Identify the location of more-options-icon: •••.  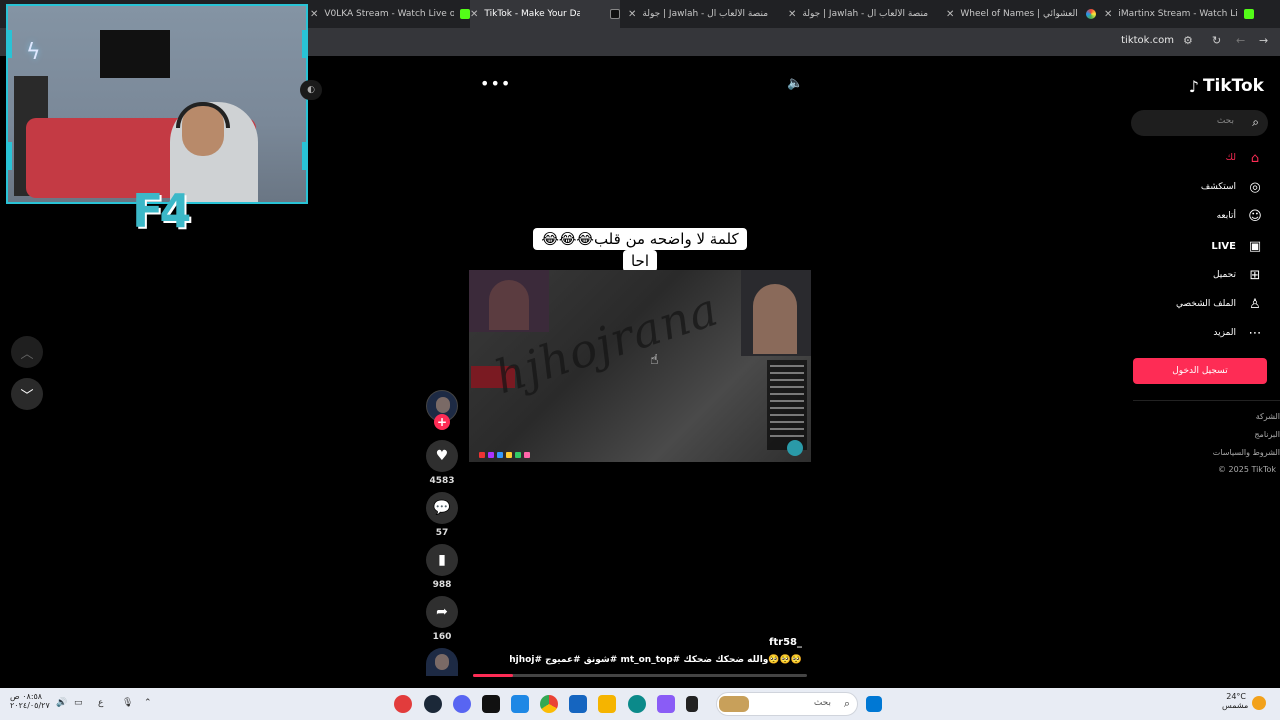
(495, 83).